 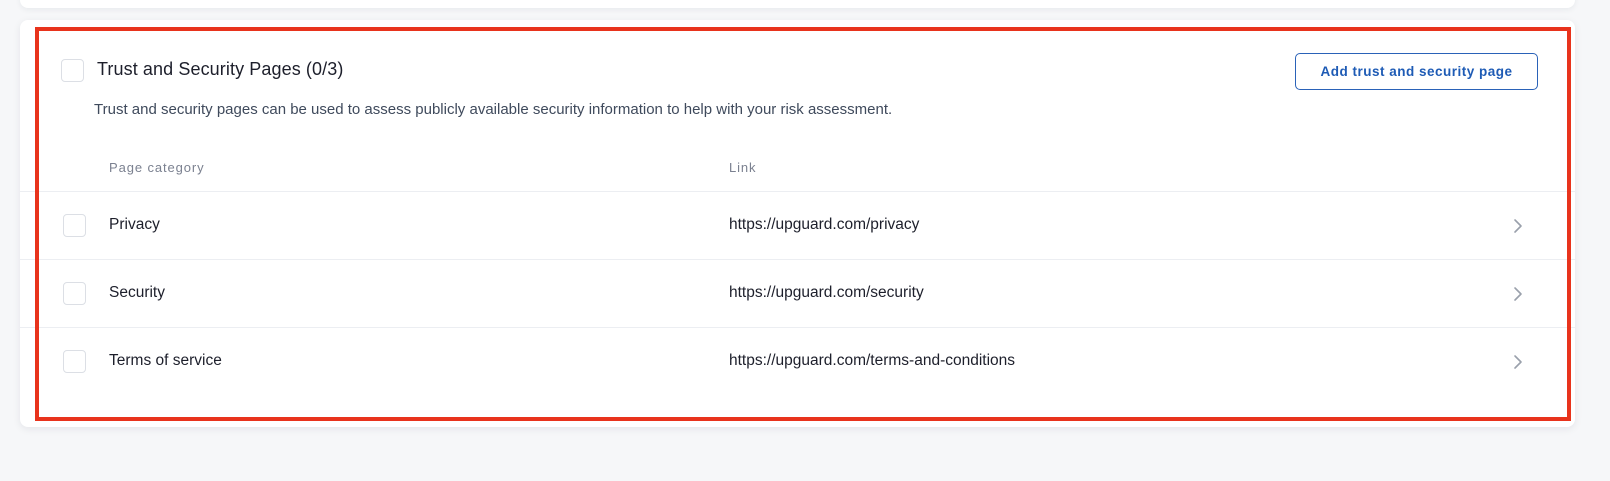 I want to click on add-trust-security-page-button: Add trust and security page, so click(x=1416, y=71).